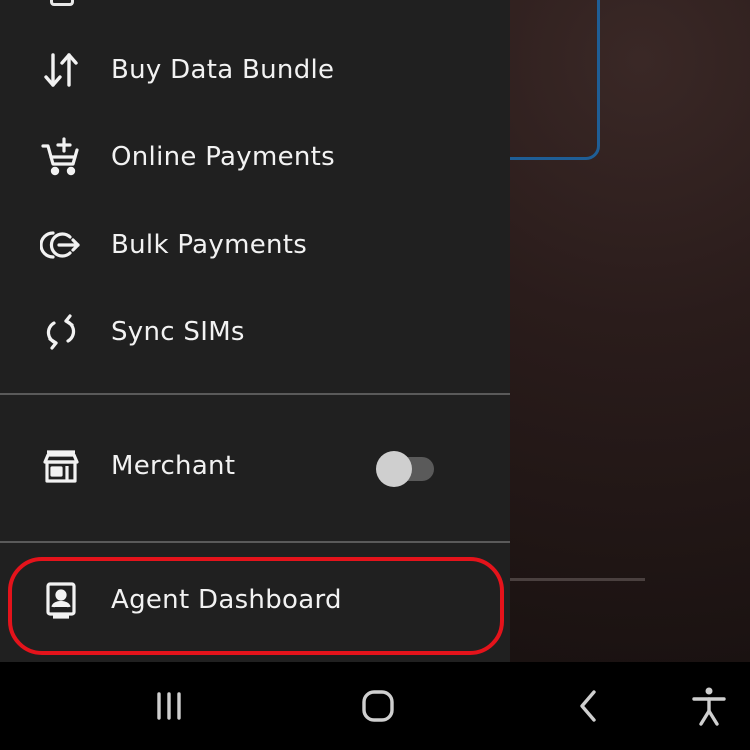 Image resolution: width=750 pixels, height=750 pixels. Describe the element at coordinates (223, 70) in the screenshot. I see `menu-item-label: Buy Data Bundle` at that location.